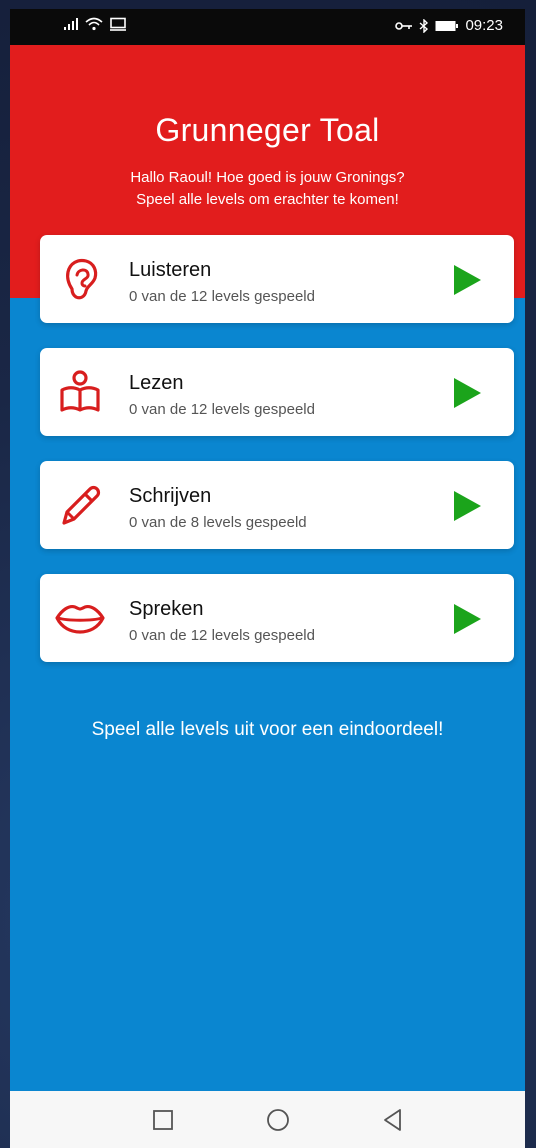 Image resolution: width=536 pixels, height=1148 pixels. What do you see at coordinates (71, 24) in the screenshot?
I see `signal-icon` at bounding box center [71, 24].